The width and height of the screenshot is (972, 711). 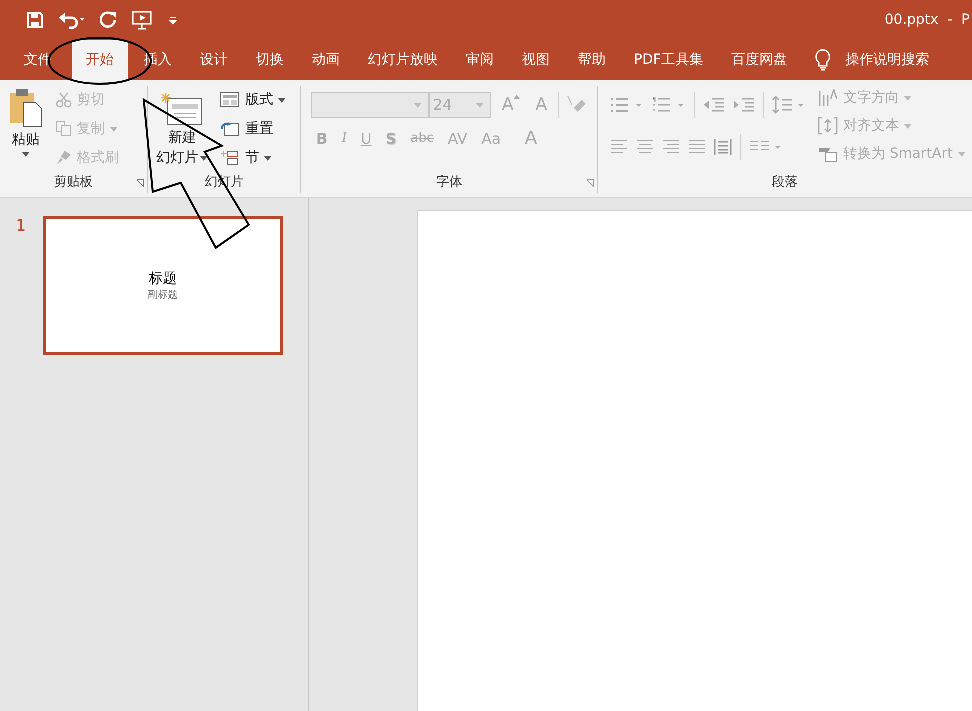 I want to click on ribbon-tab: 百度网盘, so click(x=759, y=60).